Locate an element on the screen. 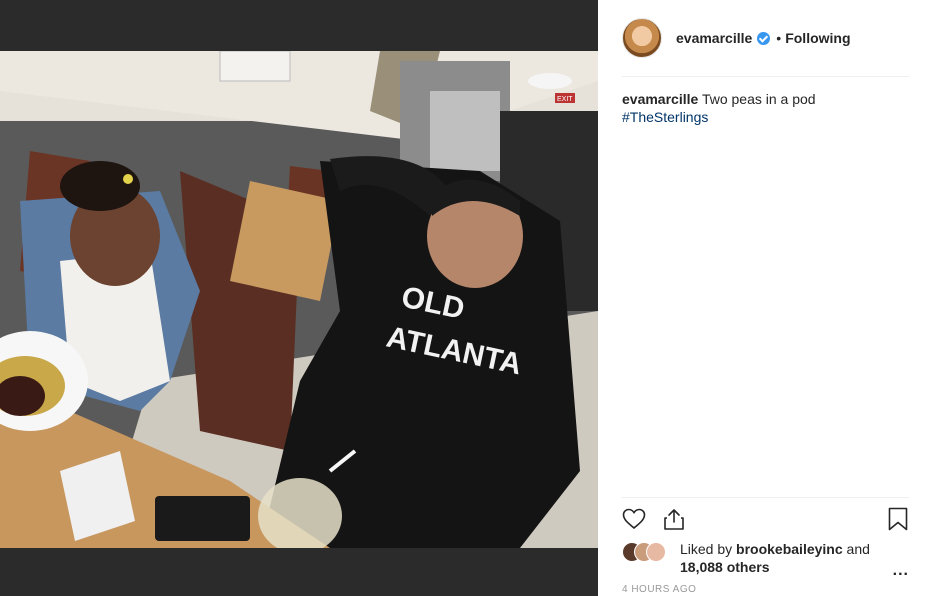 The image size is (929, 596). likes-and: and is located at coordinates (858, 549).